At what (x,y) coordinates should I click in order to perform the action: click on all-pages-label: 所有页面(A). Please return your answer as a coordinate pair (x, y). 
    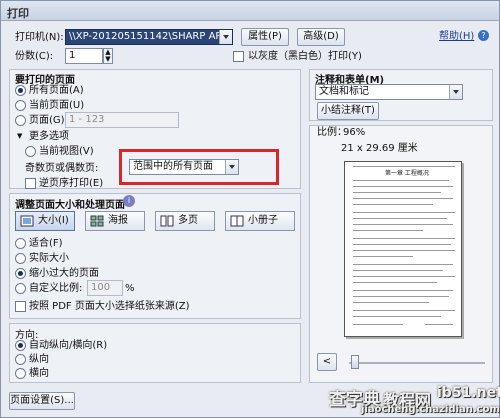
    Looking at the image, I should click on (56, 90).